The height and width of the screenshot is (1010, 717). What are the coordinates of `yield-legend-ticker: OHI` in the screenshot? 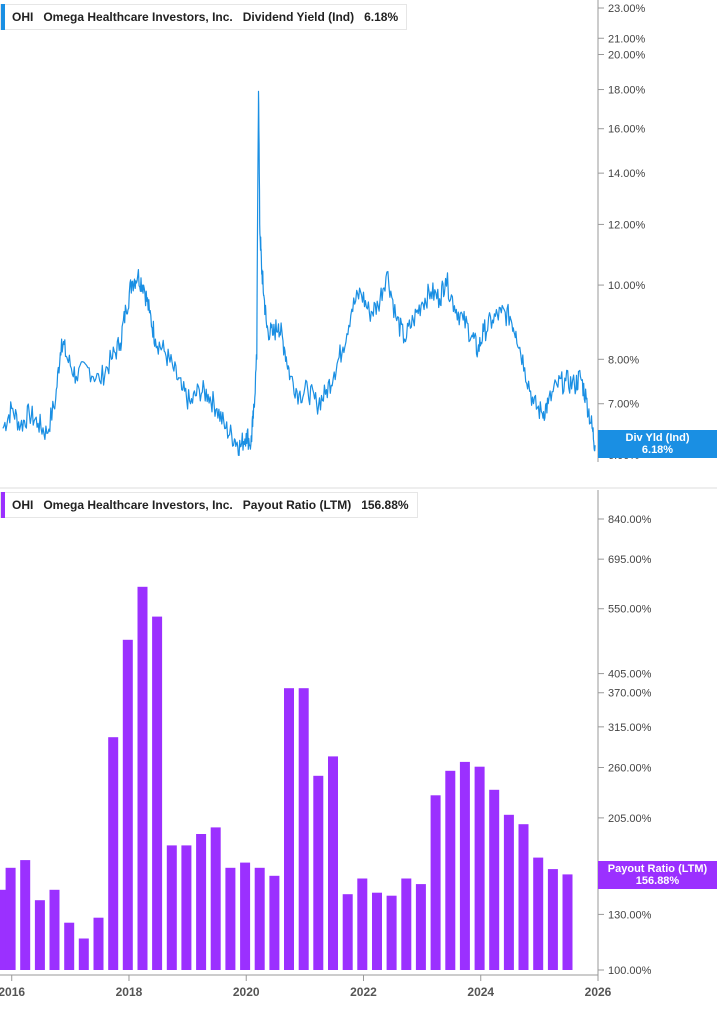 It's located at (23, 17).